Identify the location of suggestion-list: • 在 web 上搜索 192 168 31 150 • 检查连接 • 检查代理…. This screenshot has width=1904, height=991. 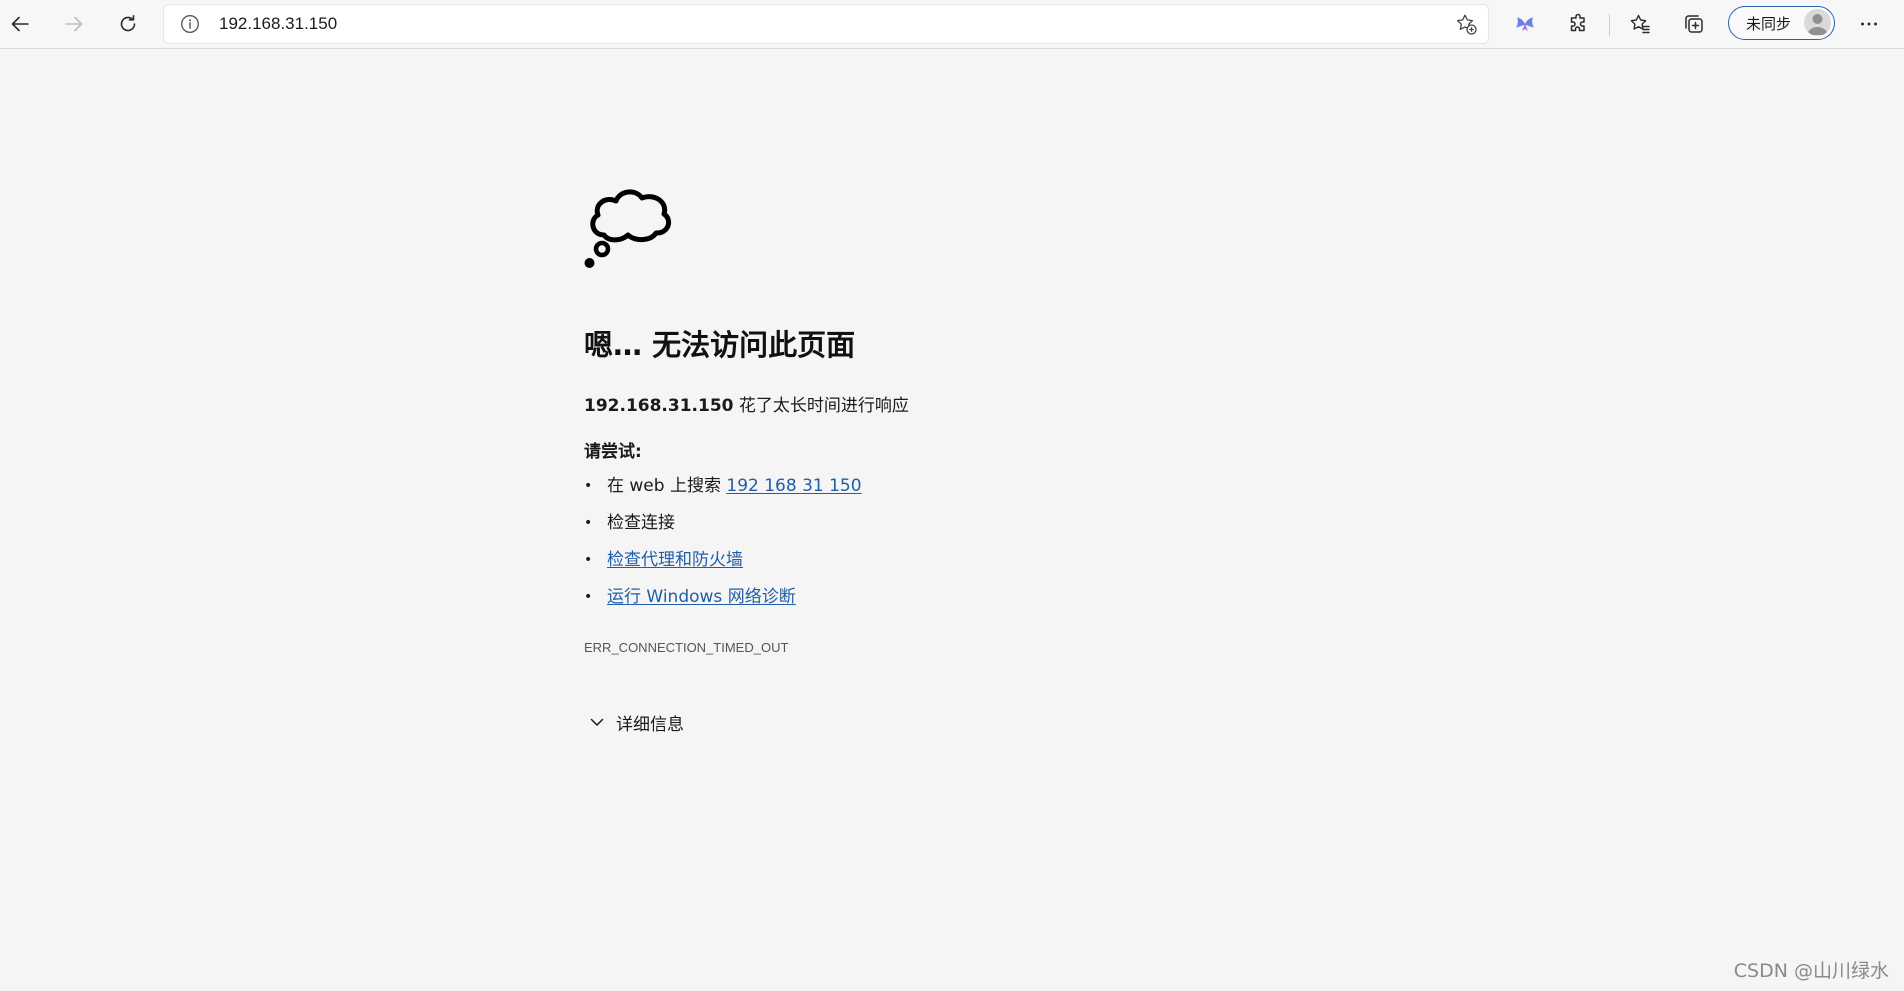
(723, 548).